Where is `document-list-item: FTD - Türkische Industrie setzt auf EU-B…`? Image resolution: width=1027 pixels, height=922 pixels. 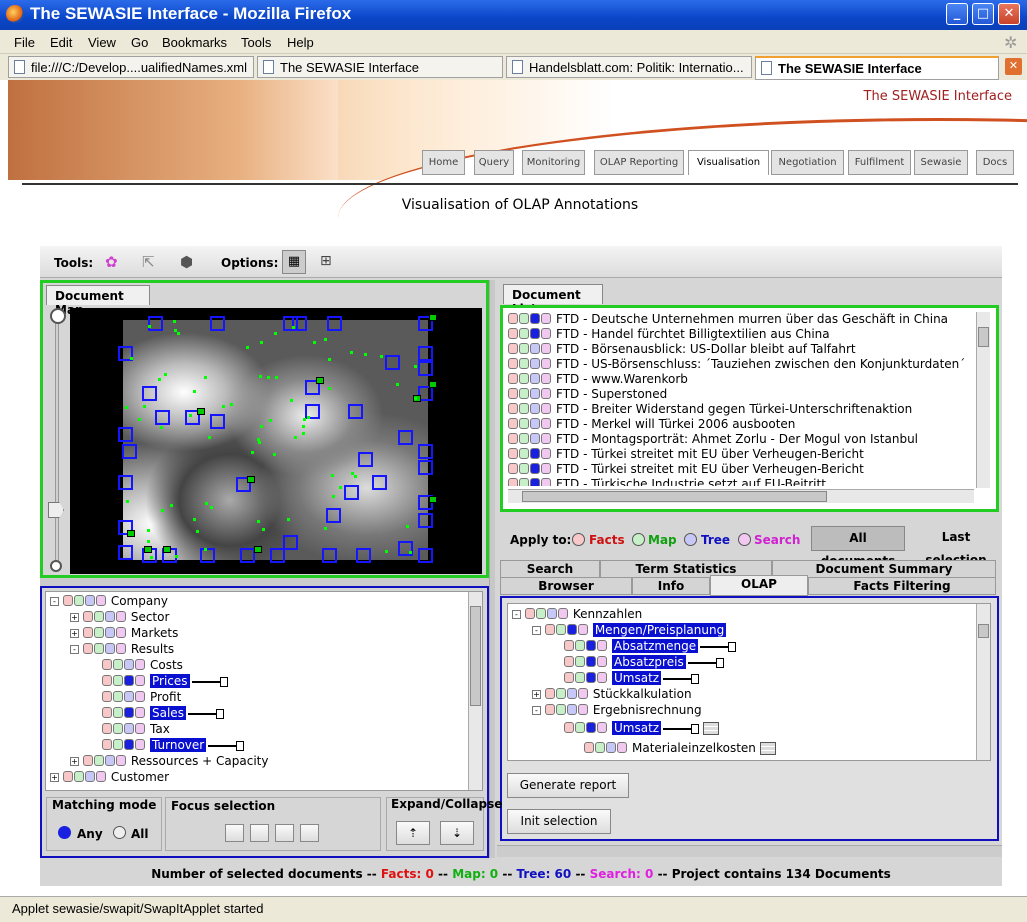
document-list-item: FTD - Türkische Industrie setzt auf EU-B… is located at coordinates (667, 481).